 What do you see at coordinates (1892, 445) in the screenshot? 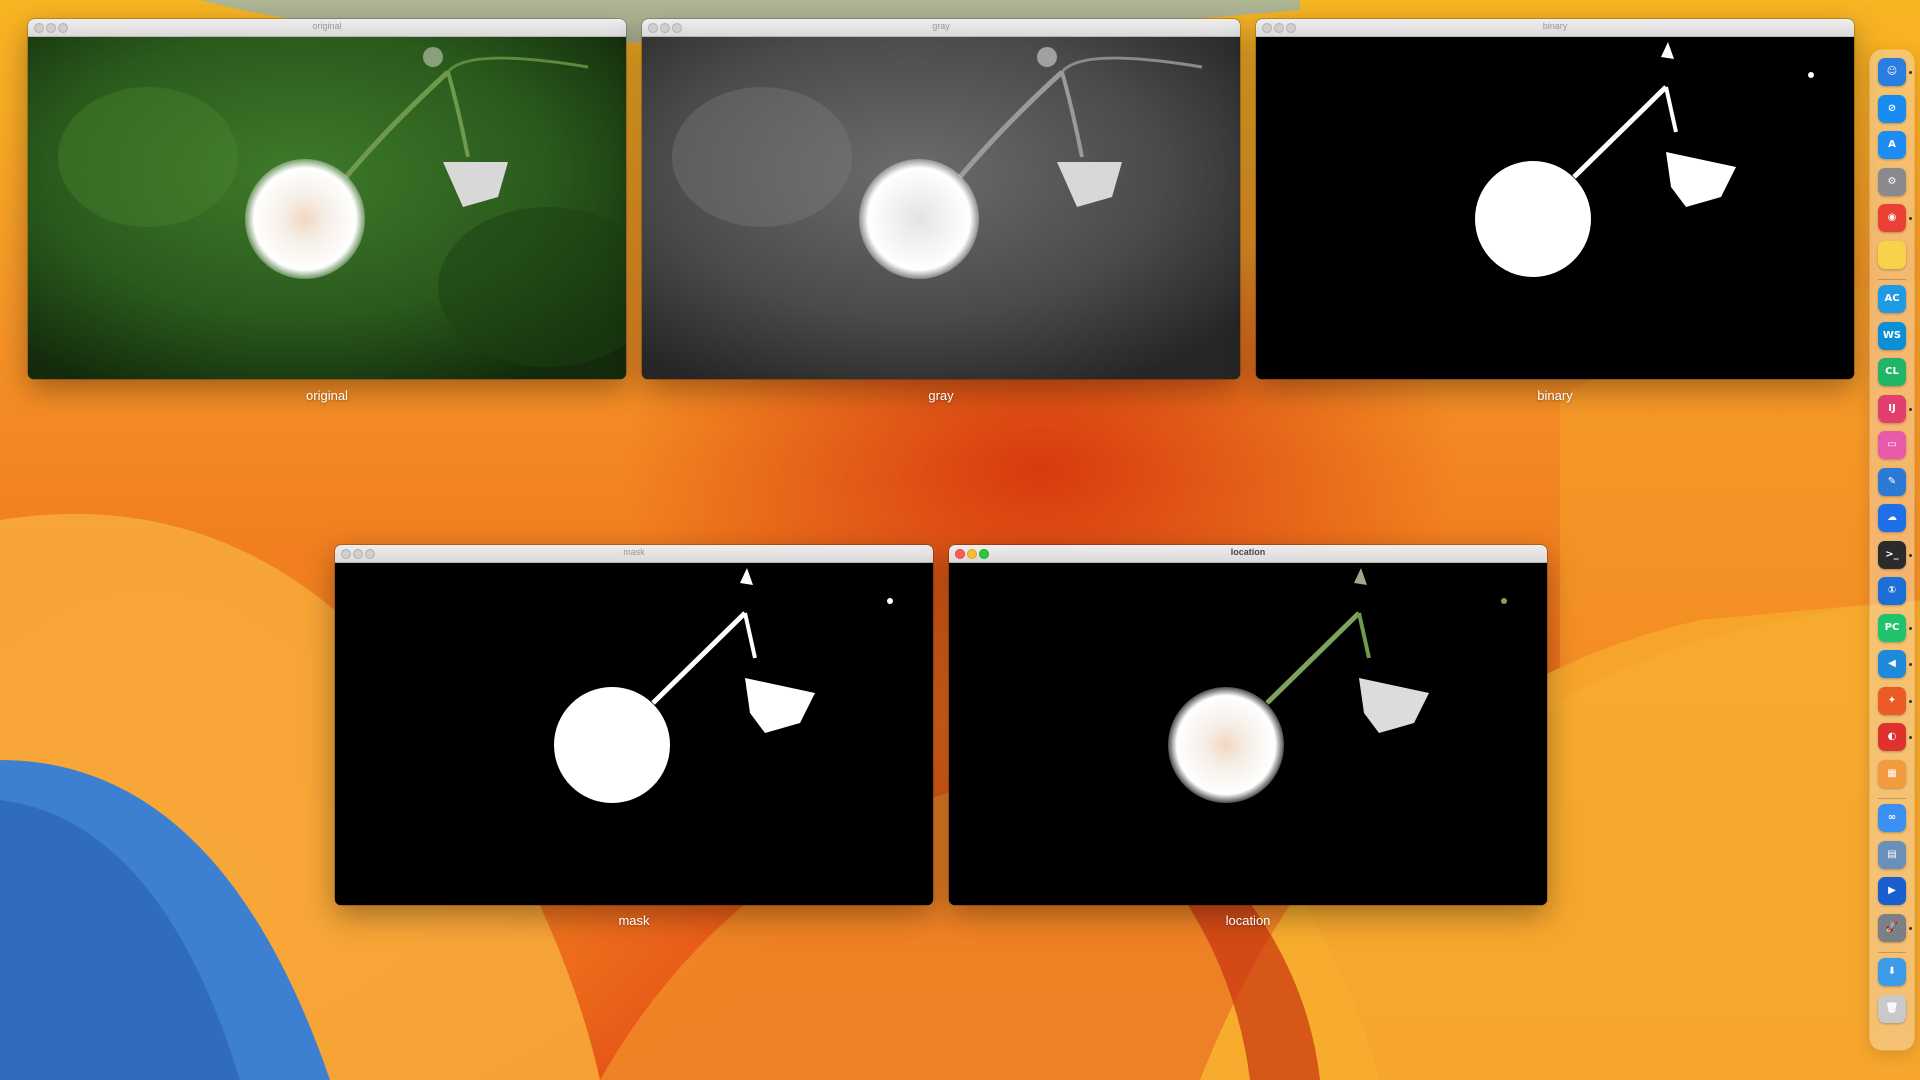
I see `paw-icon: ▭` at bounding box center [1892, 445].